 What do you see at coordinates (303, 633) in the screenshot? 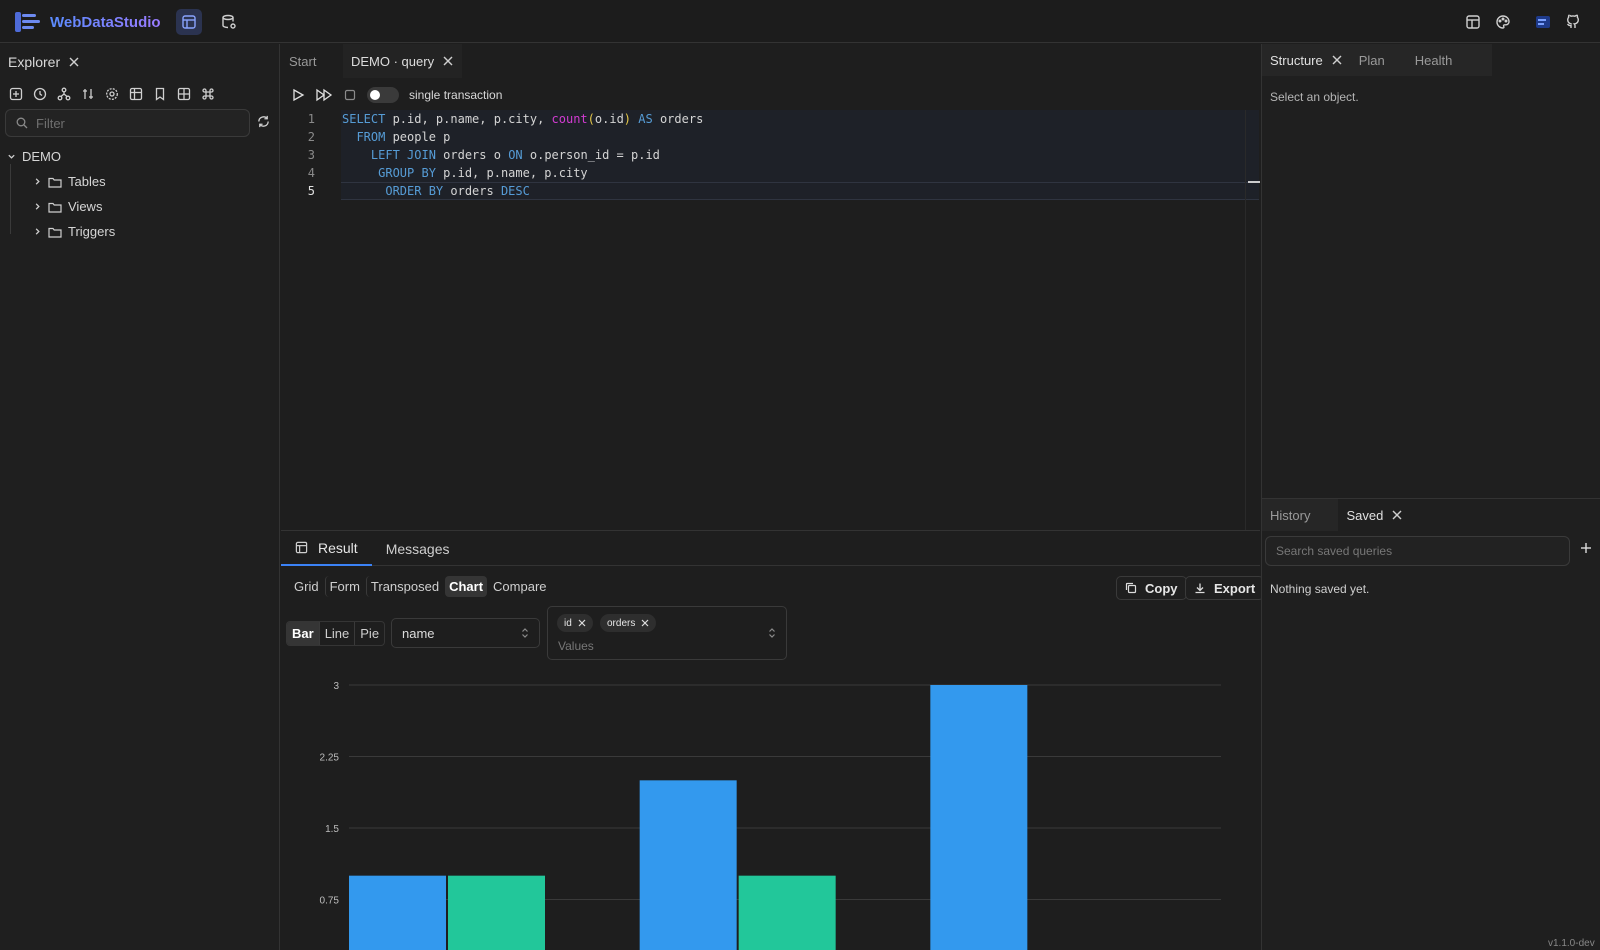
I see `chart-type-bar: Bar` at bounding box center [303, 633].